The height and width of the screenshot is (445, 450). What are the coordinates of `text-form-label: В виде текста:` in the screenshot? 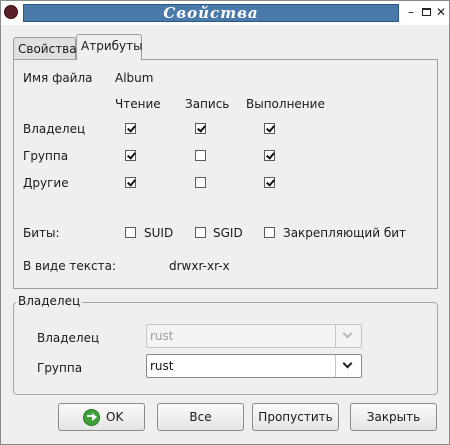 It's located at (70, 266).